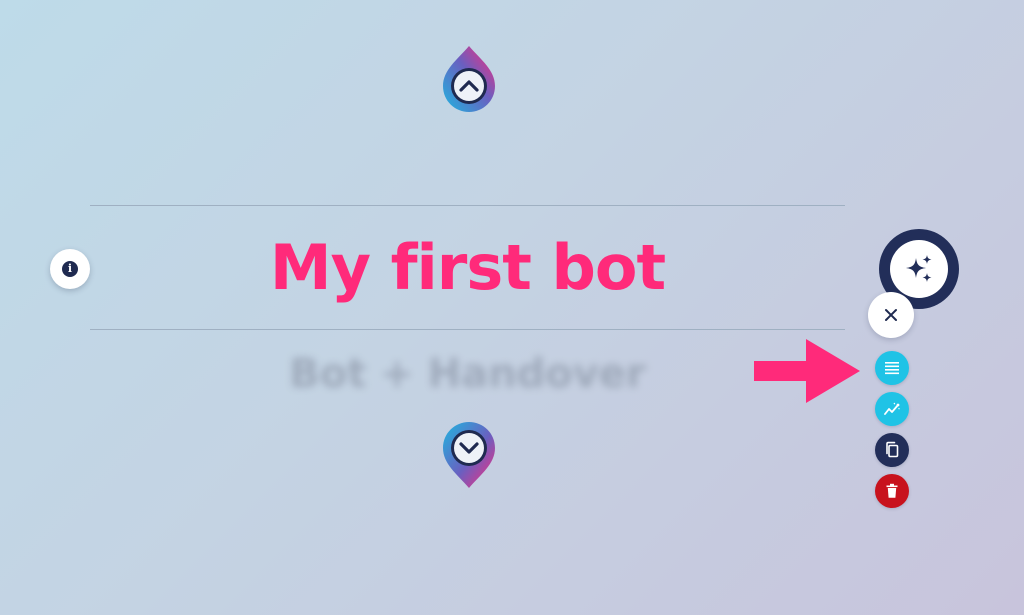  Describe the element at coordinates (467, 205) in the screenshot. I see `top-divider` at that location.